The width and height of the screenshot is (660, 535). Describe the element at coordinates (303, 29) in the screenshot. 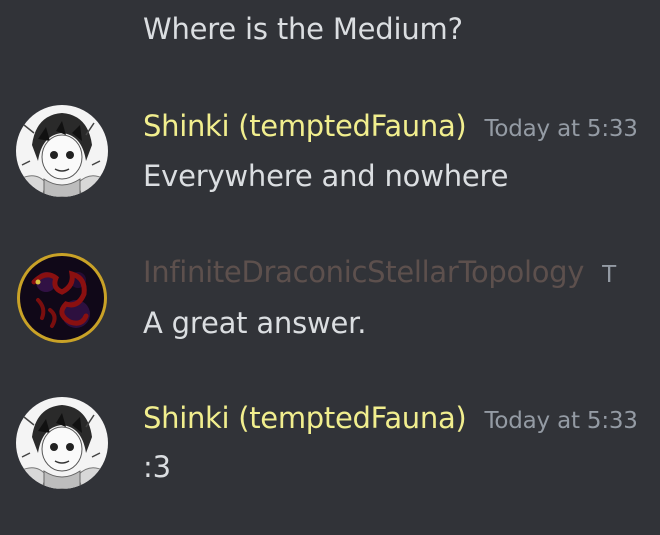

I see `message-text: Where is the Medium?` at that location.